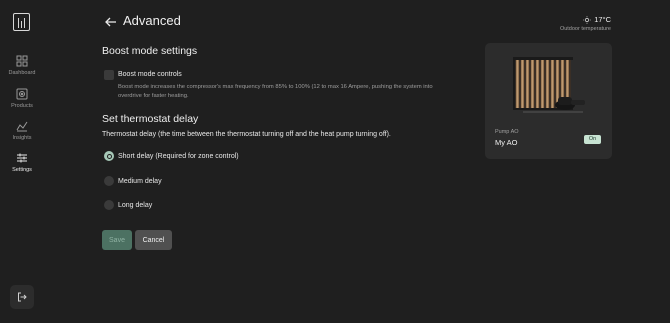 The width and height of the screenshot is (670, 323). I want to click on sidebar: Dashboard Products Insights Settings, so click(22, 161).